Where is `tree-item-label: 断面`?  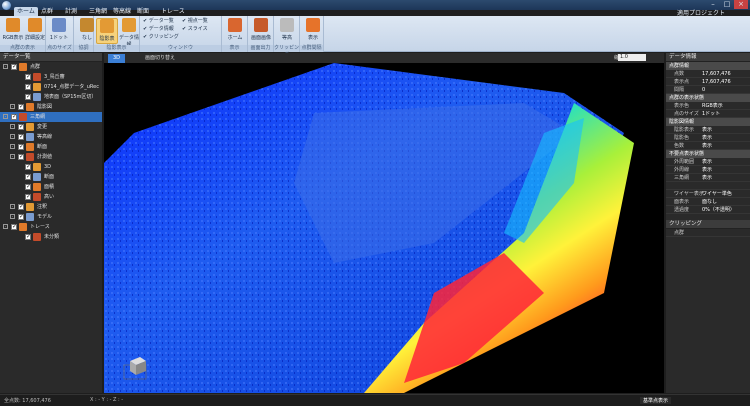 tree-item-label: 断面 is located at coordinates (49, 177).